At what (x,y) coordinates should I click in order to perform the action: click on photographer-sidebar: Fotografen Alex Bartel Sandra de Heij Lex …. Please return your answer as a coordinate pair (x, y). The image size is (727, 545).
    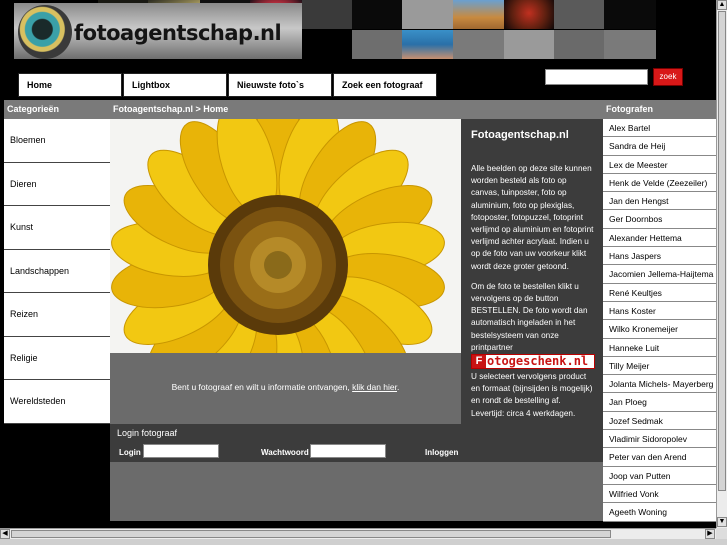
    Looking at the image, I should click on (659, 311).